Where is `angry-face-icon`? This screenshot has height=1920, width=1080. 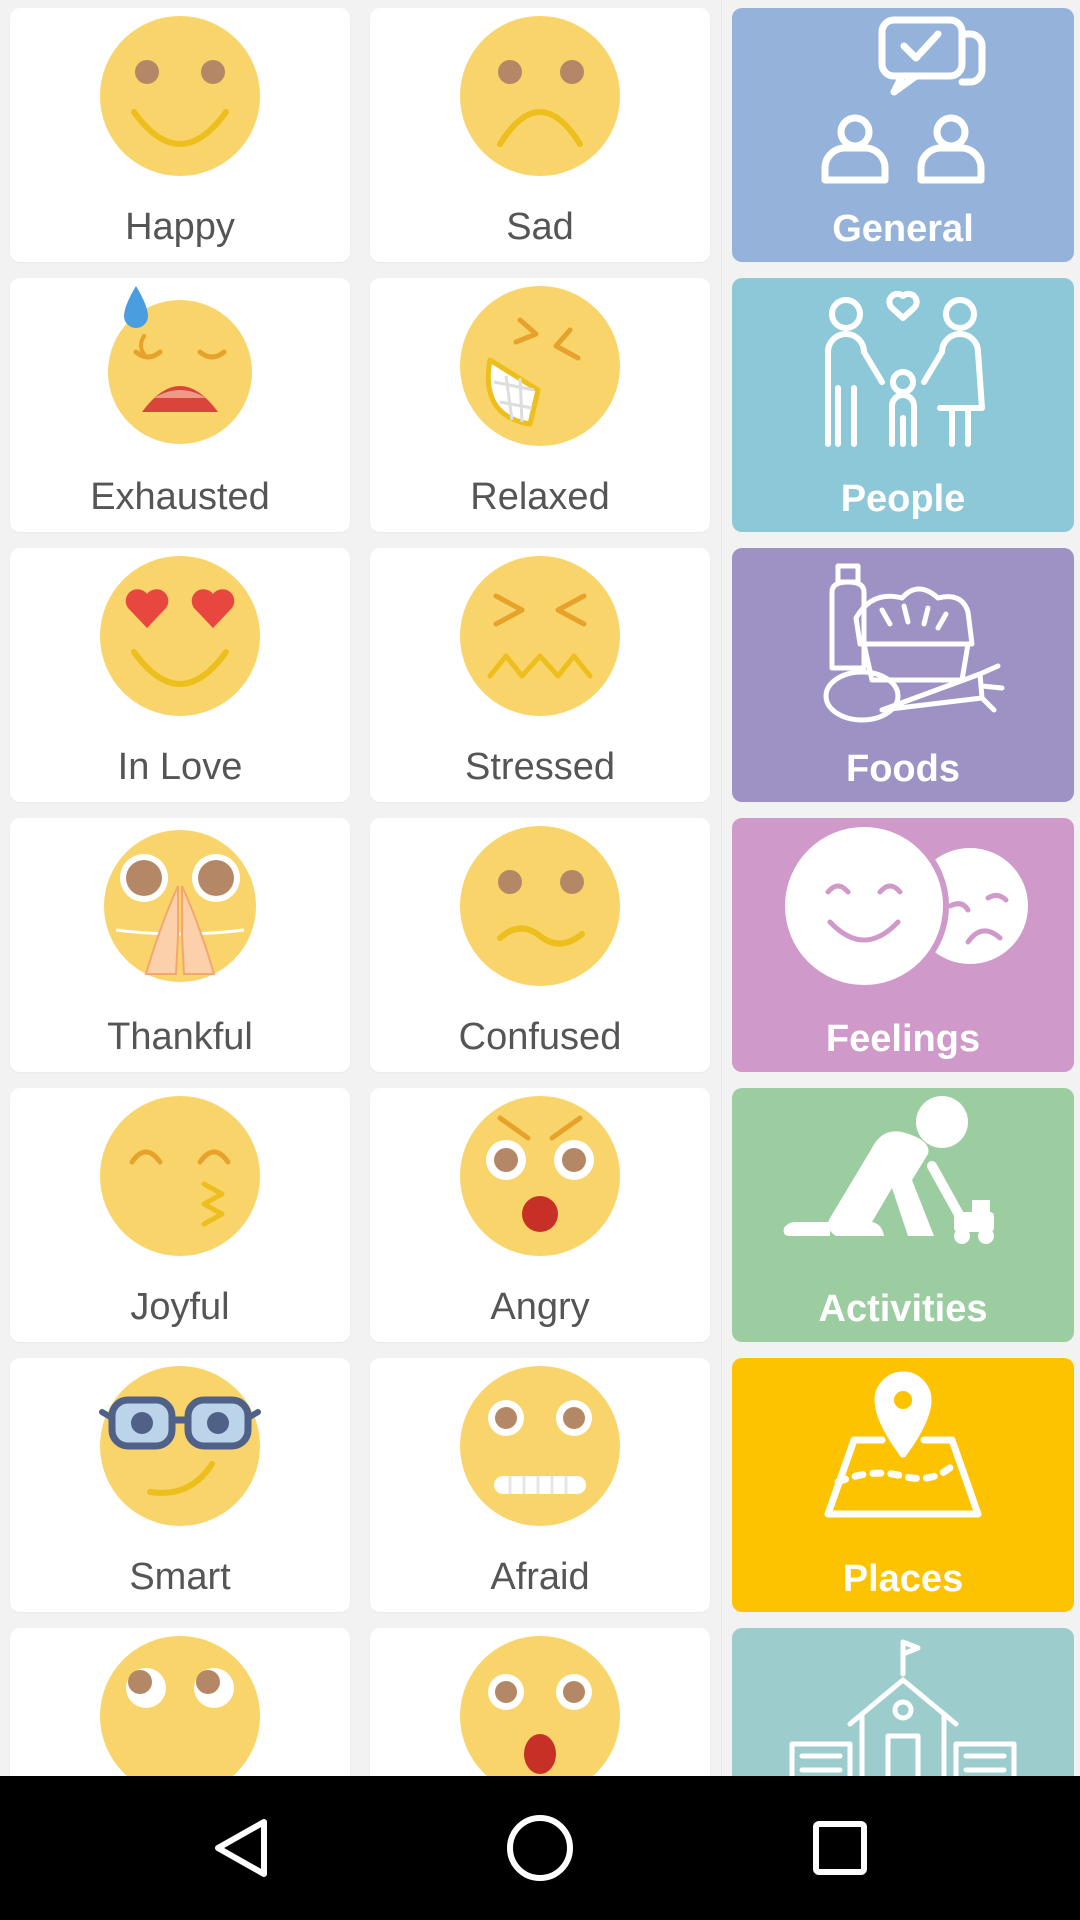 angry-face-icon is located at coordinates (540, 1176).